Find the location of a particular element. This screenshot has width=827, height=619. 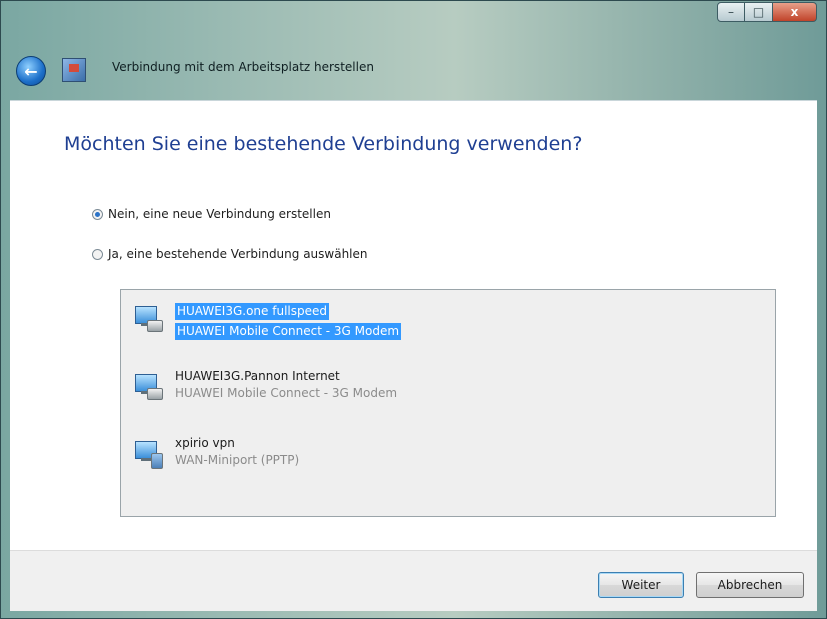

next-button: Weiter is located at coordinates (641, 585).